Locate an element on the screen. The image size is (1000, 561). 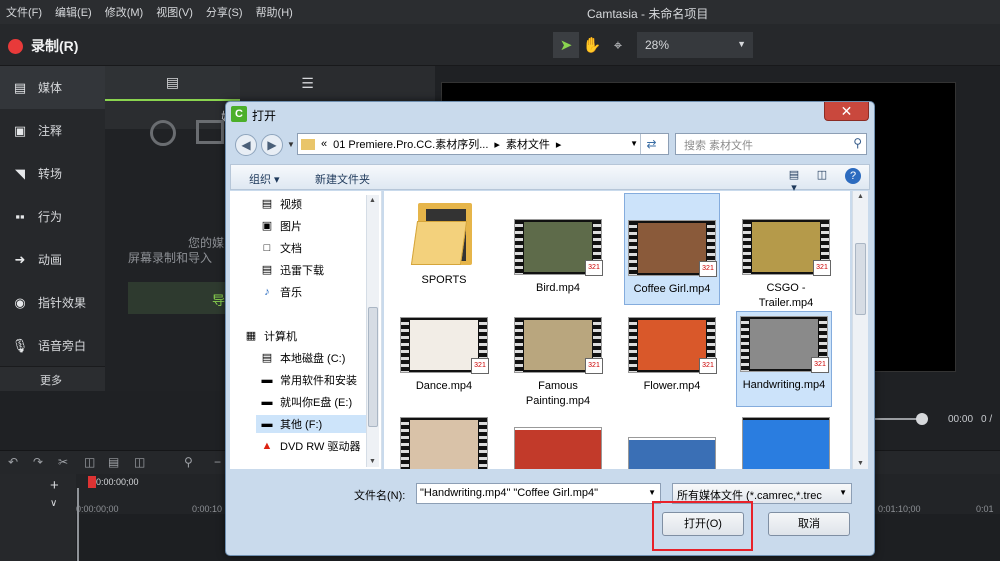
nav-item-drive-e: ▬ 就叫你E盘 (E:) is located at coordinates (306, 402).